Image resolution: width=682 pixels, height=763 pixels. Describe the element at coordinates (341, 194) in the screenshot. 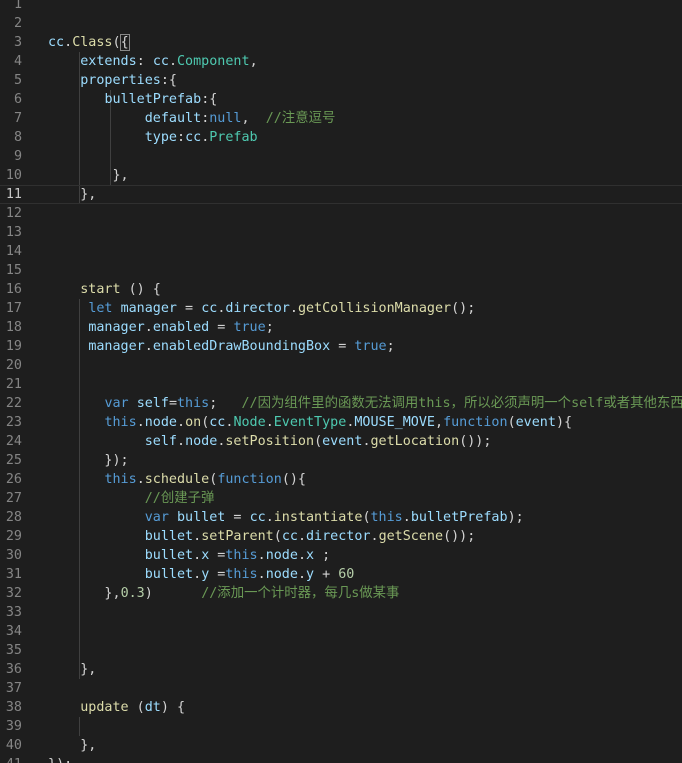

I see `code-line: 11 },` at that location.